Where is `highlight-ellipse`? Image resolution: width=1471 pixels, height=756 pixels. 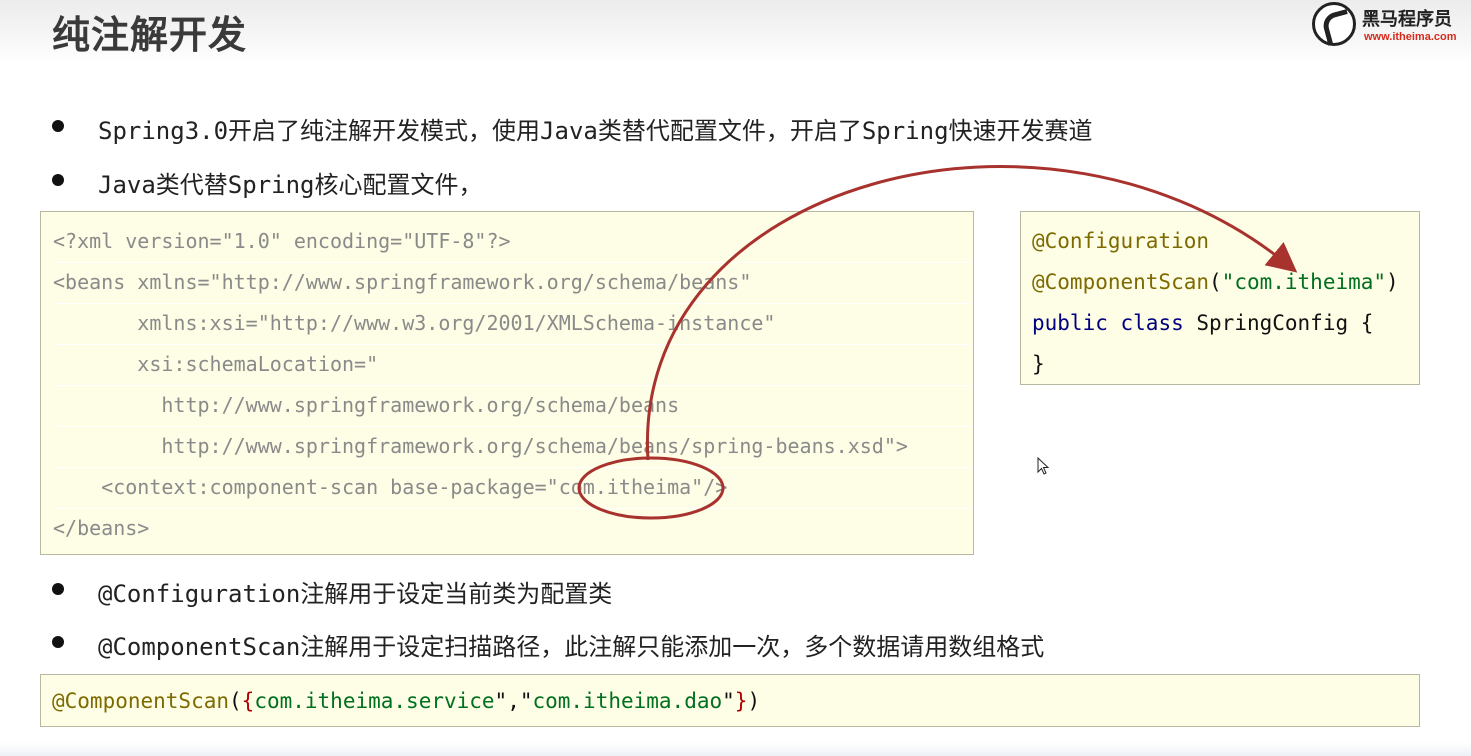
highlight-ellipse is located at coordinates (651, 488).